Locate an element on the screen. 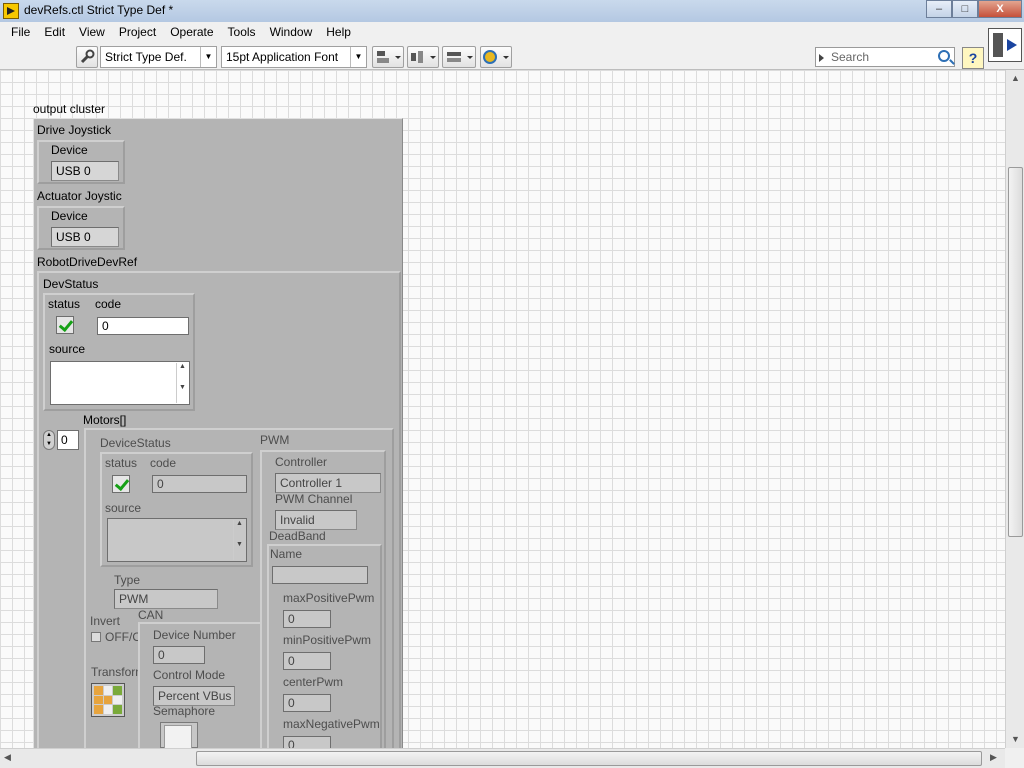  control-mode-ring: Percent VBus is located at coordinates (194, 696).